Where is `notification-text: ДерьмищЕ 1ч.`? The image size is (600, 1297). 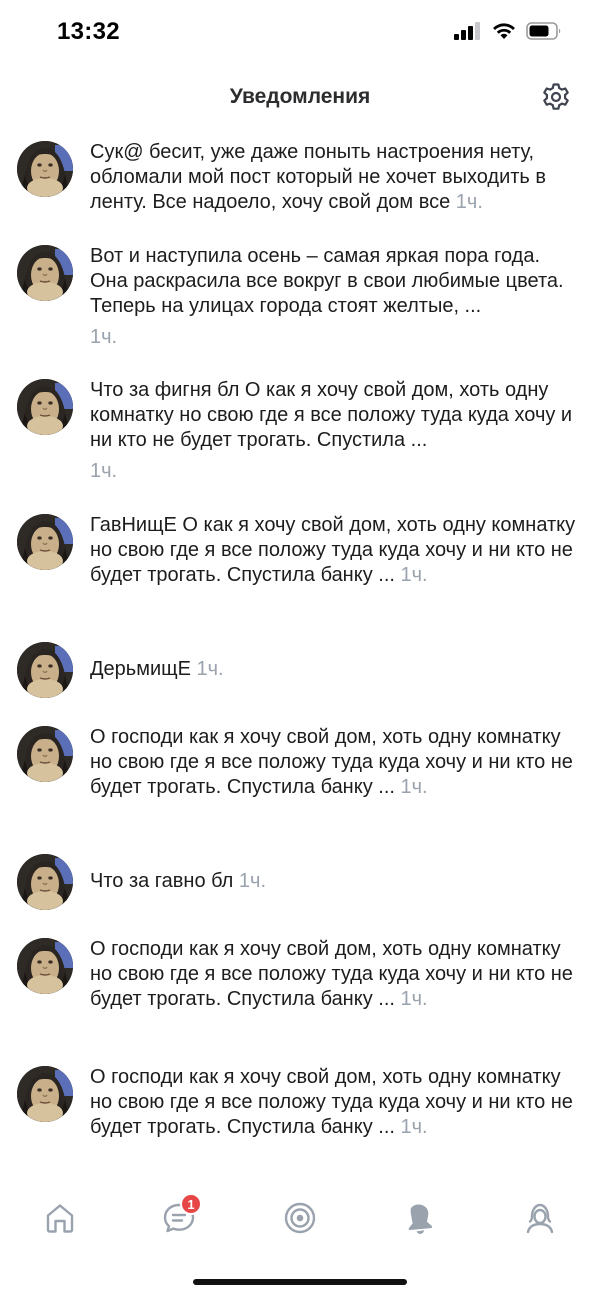 notification-text: ДерьмищЕ 1ч. is located at coordinates (335, 669).